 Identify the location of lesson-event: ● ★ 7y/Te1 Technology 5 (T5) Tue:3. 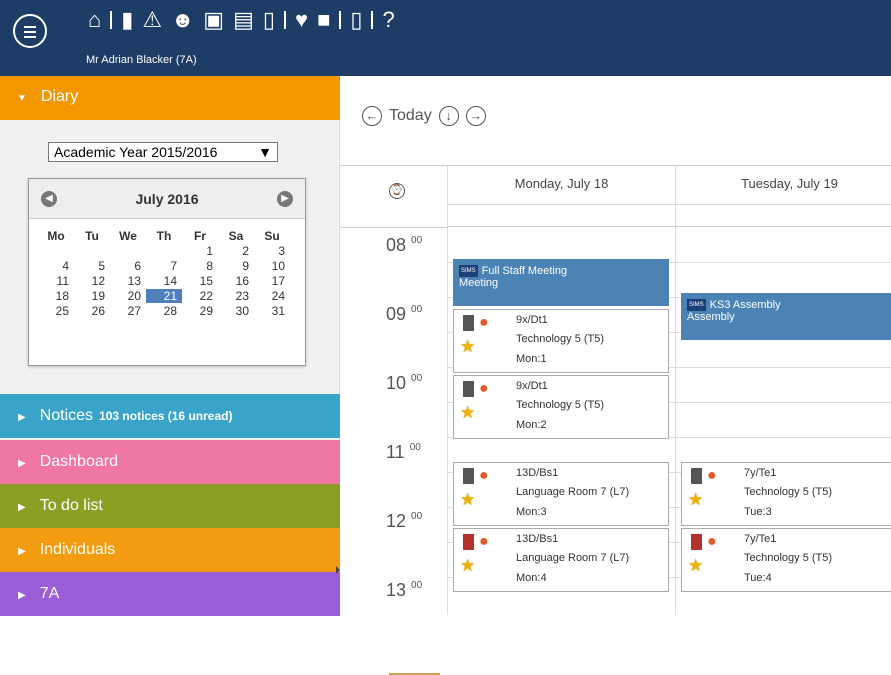
(786, 494).